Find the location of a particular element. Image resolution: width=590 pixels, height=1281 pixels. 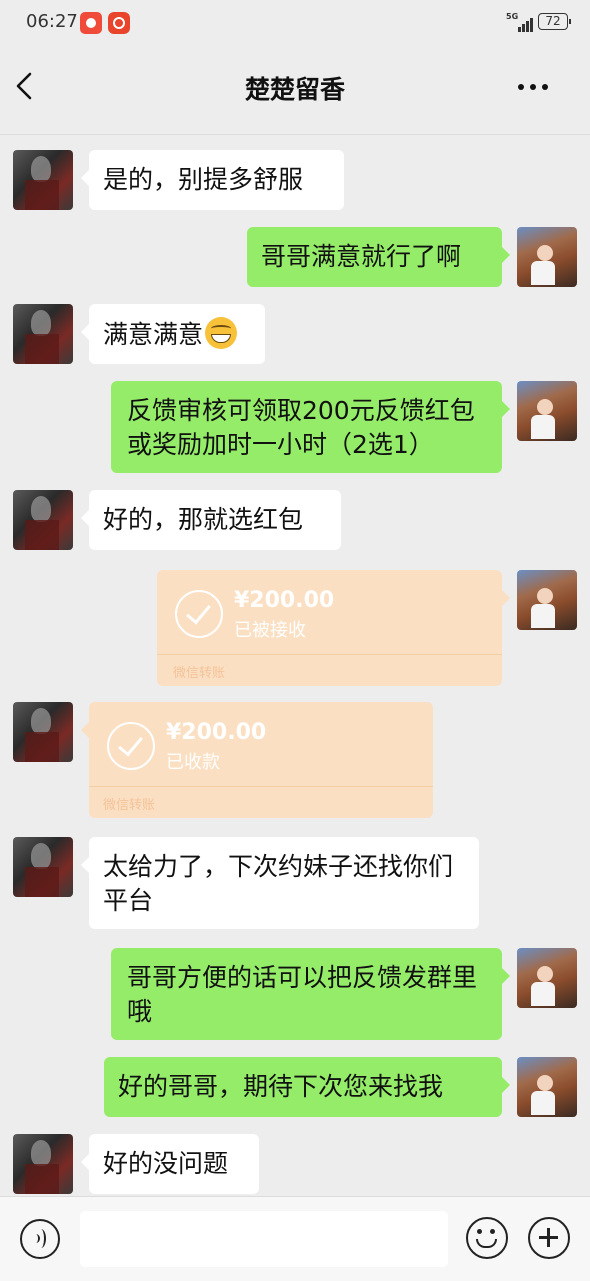

more-dots-icon is located at coordinates (534, 88).